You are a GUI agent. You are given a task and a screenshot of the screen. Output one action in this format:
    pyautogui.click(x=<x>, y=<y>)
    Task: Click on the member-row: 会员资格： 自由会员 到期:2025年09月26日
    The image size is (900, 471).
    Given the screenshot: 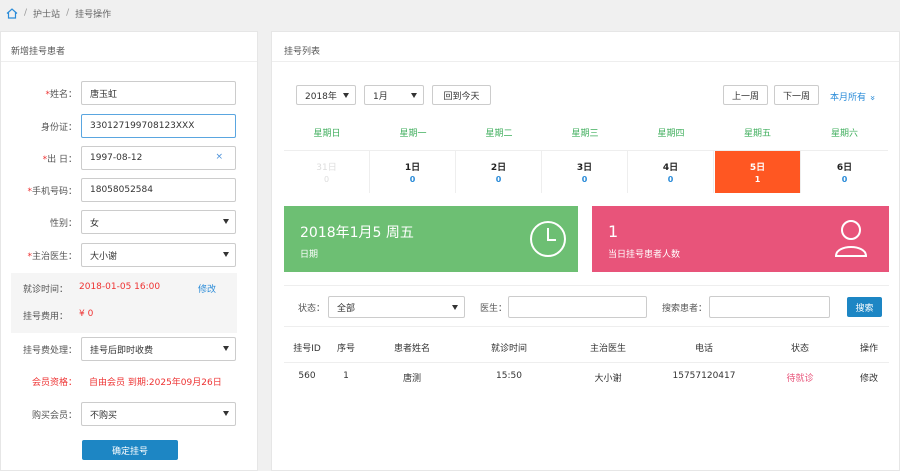 What is the action you would take?
    pyautogui.click(x=123, y=381)
    